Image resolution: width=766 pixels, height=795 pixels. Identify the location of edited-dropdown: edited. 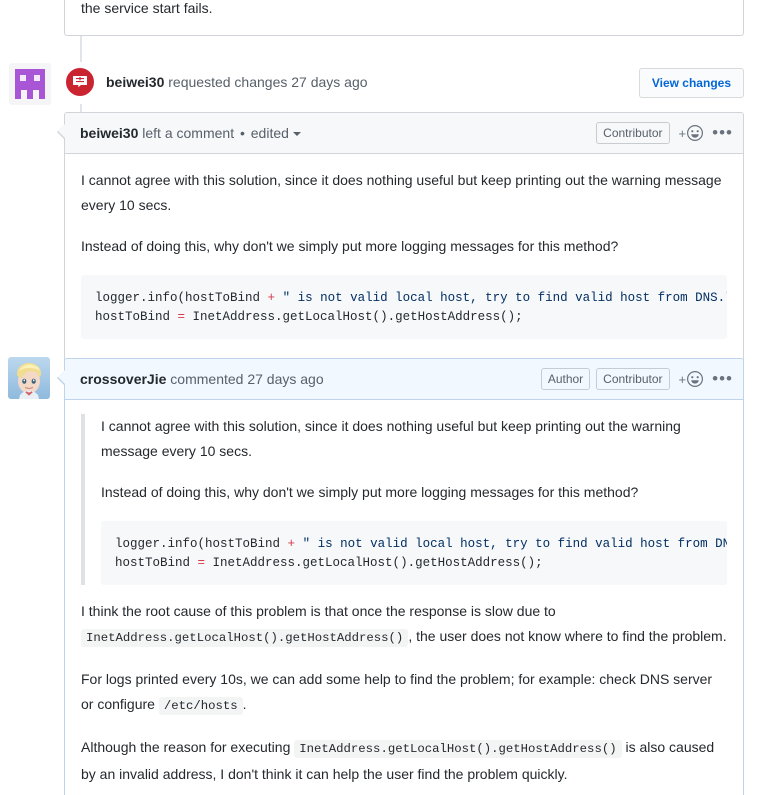
(276, 133).